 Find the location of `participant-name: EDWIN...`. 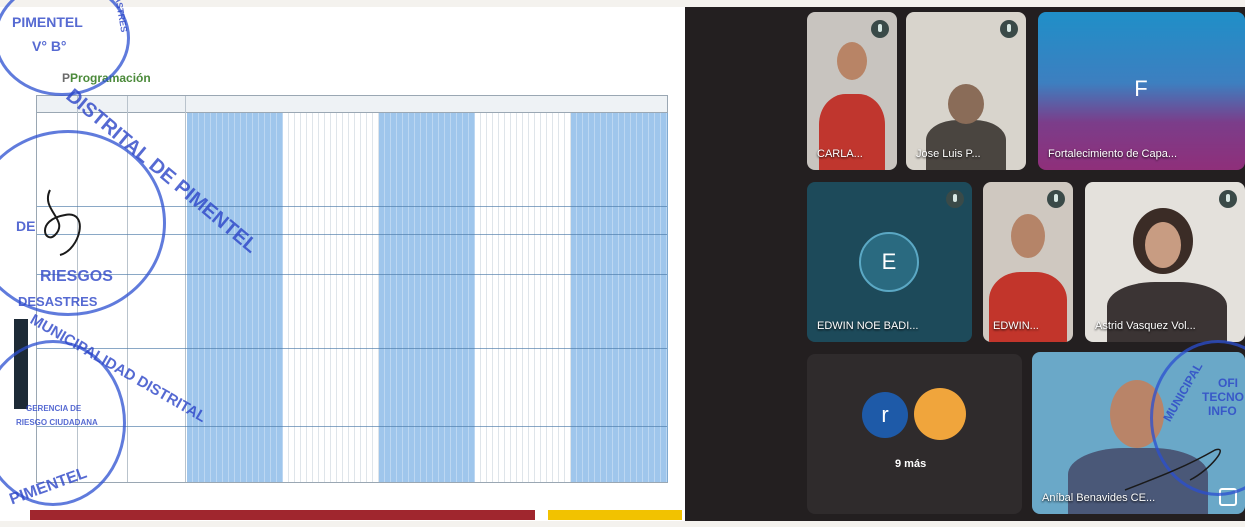

participant-name: EDWIN... is located at coordinates (1016, 326).